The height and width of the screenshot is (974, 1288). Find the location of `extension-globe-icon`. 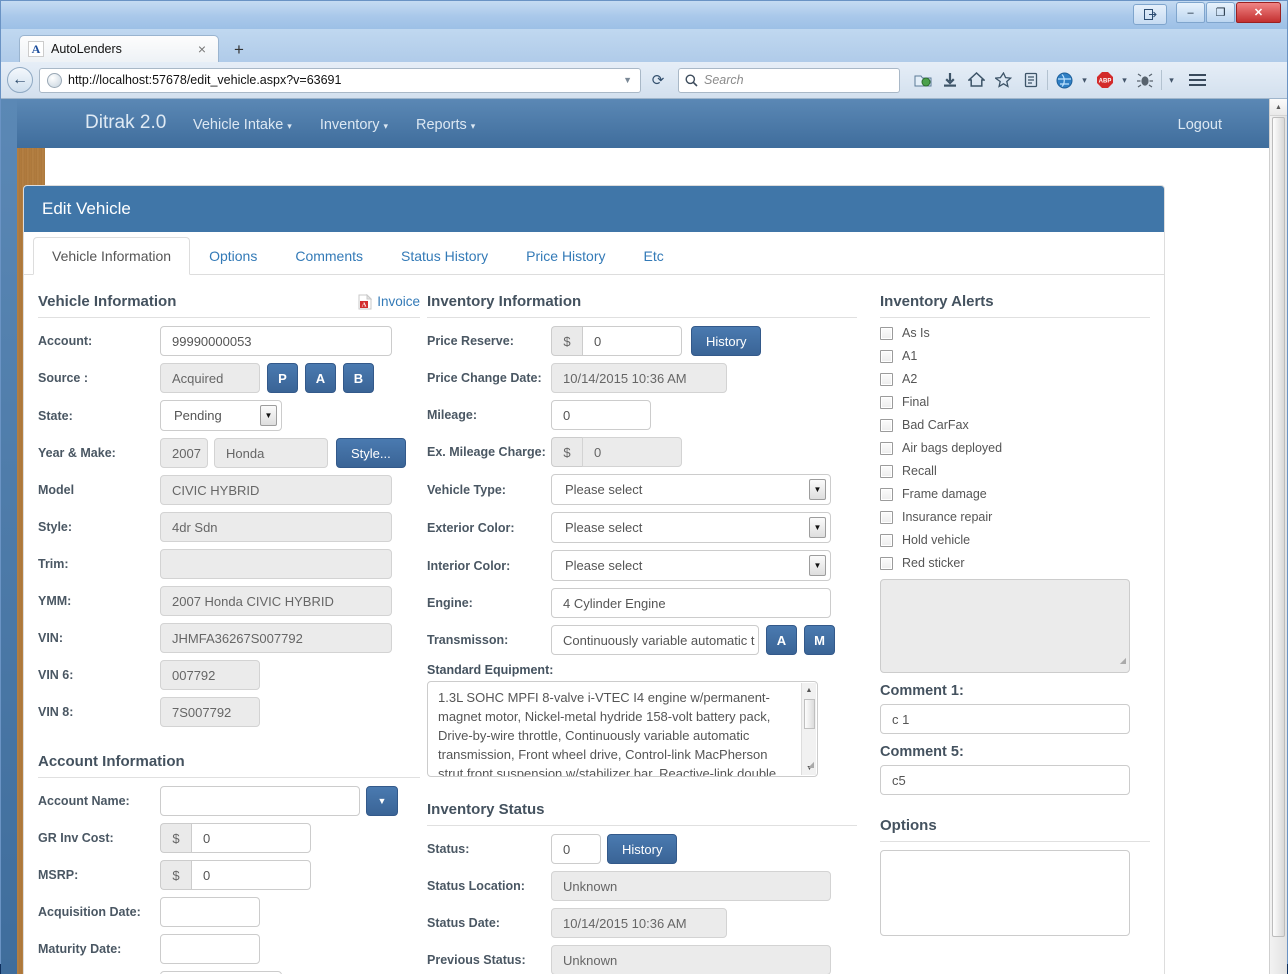

extension-globe-icon is located at coordinates (1064, 80).